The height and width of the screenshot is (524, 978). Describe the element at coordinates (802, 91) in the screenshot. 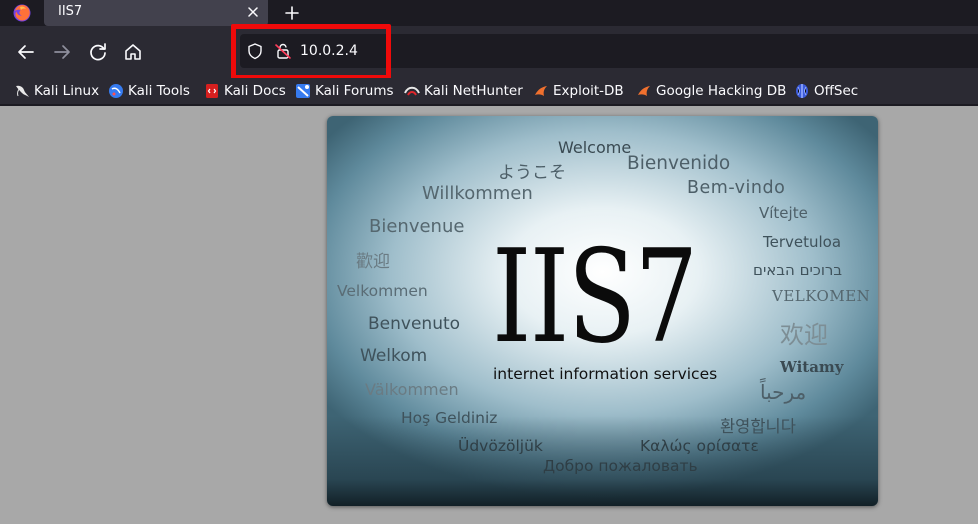

I see `offsec-icon` at that location.